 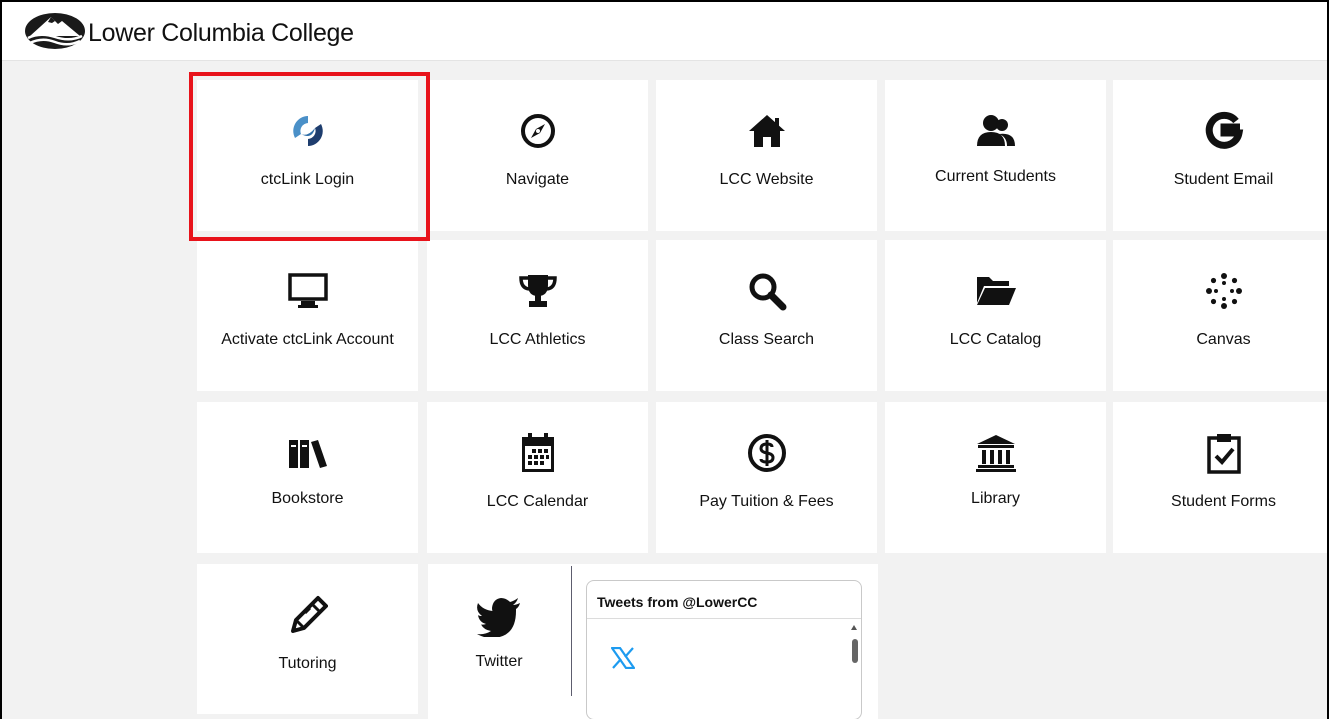 What do you see at coordinates (1220, 155) in the screenshot?
I see `tile-student-email: Student Email` at bounding box center [1220, 155].